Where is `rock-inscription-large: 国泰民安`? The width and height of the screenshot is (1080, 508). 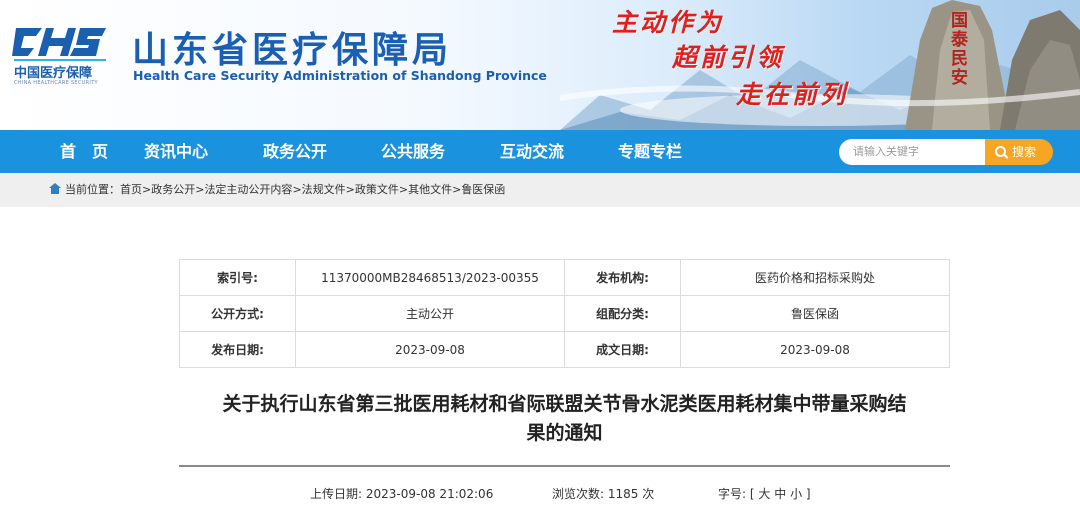
rock-inscription-large: 国泰民安 is located at coordinates (959, 49).